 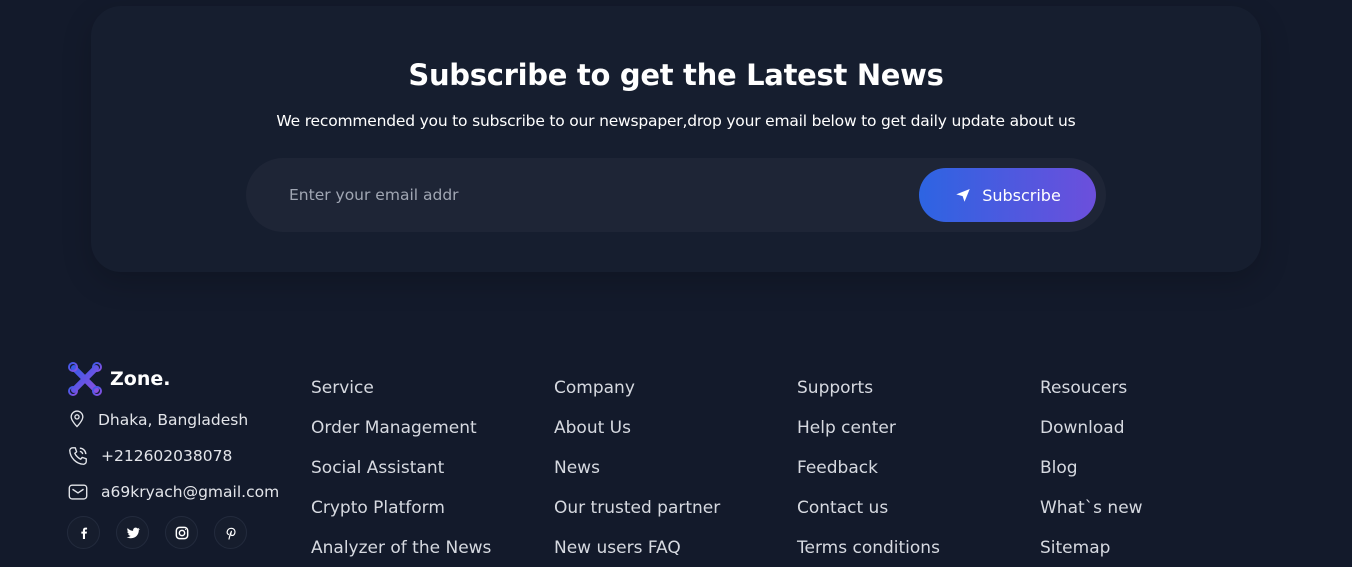 What do you see at coordinates (1084, 388) in the screenshot?
I see `column-heading: Resoucers` at bounding box center [1084, 388].